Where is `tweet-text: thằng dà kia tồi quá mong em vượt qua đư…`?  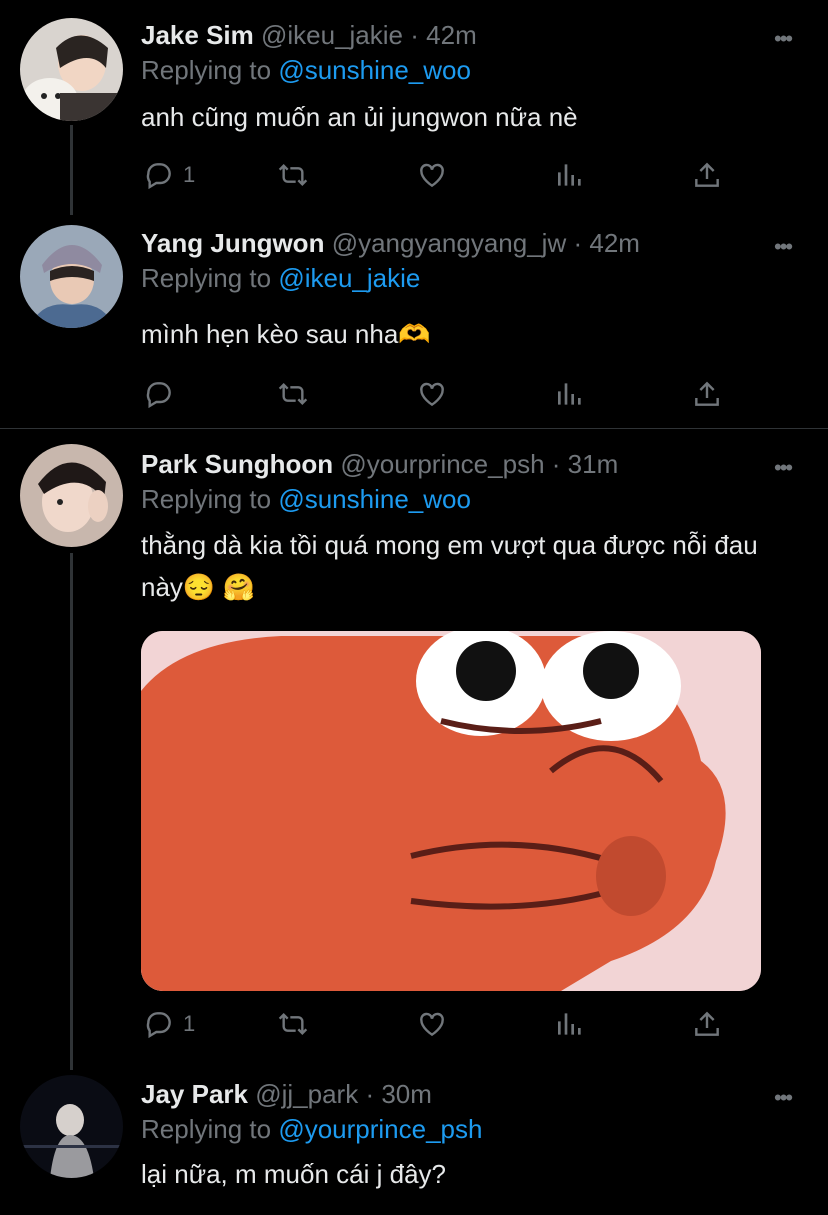
tweet-text: thằng dà kia tồi quá mong em vượt qua đư… is located at coordinates (449, 566).